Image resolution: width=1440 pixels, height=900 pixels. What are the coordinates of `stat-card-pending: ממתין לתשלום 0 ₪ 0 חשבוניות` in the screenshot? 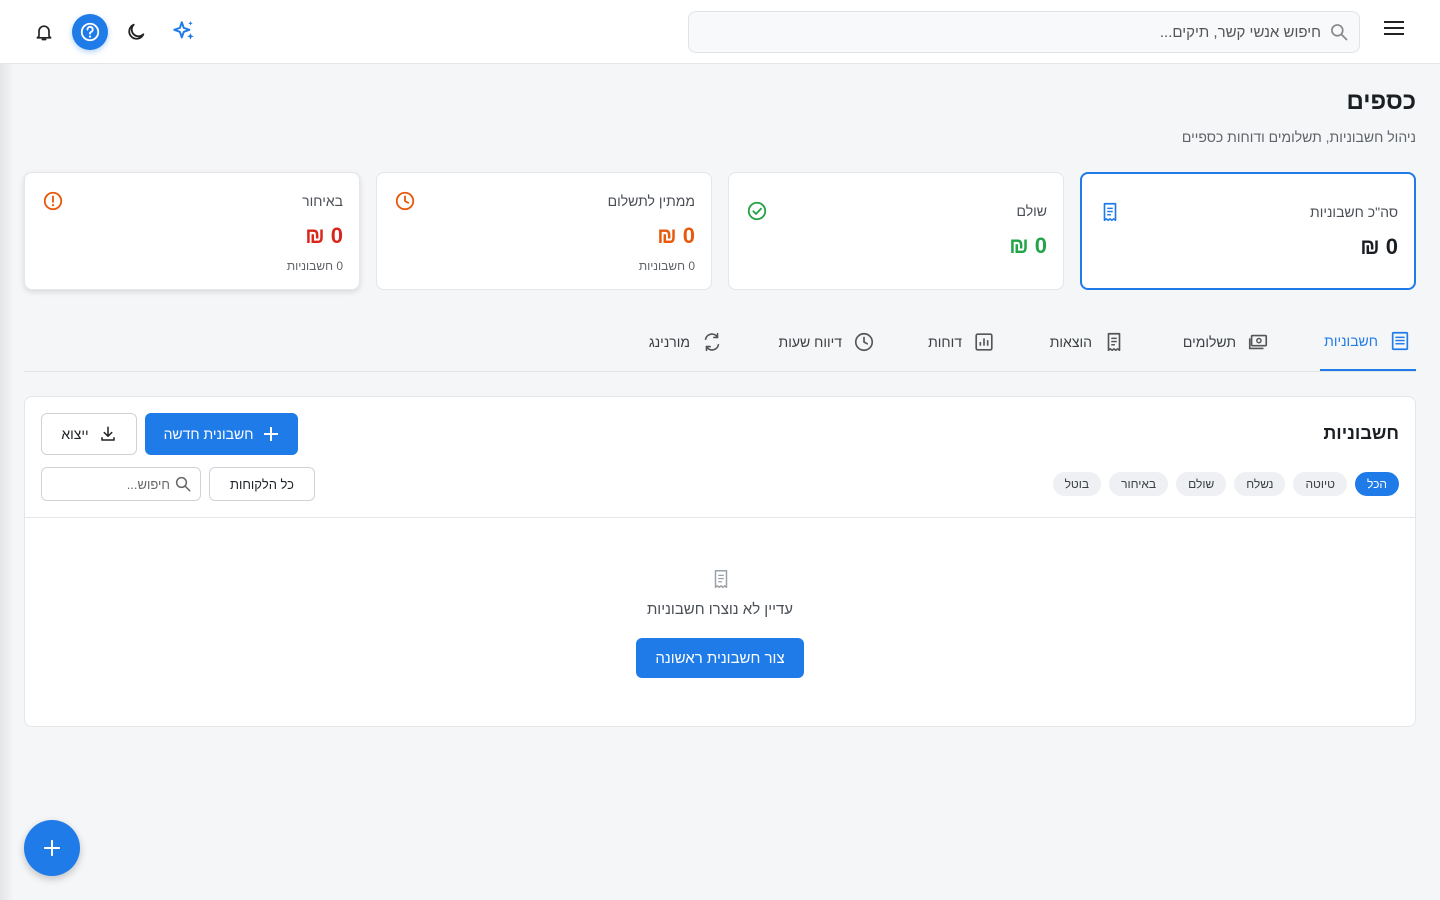 It's located at (544, 231).